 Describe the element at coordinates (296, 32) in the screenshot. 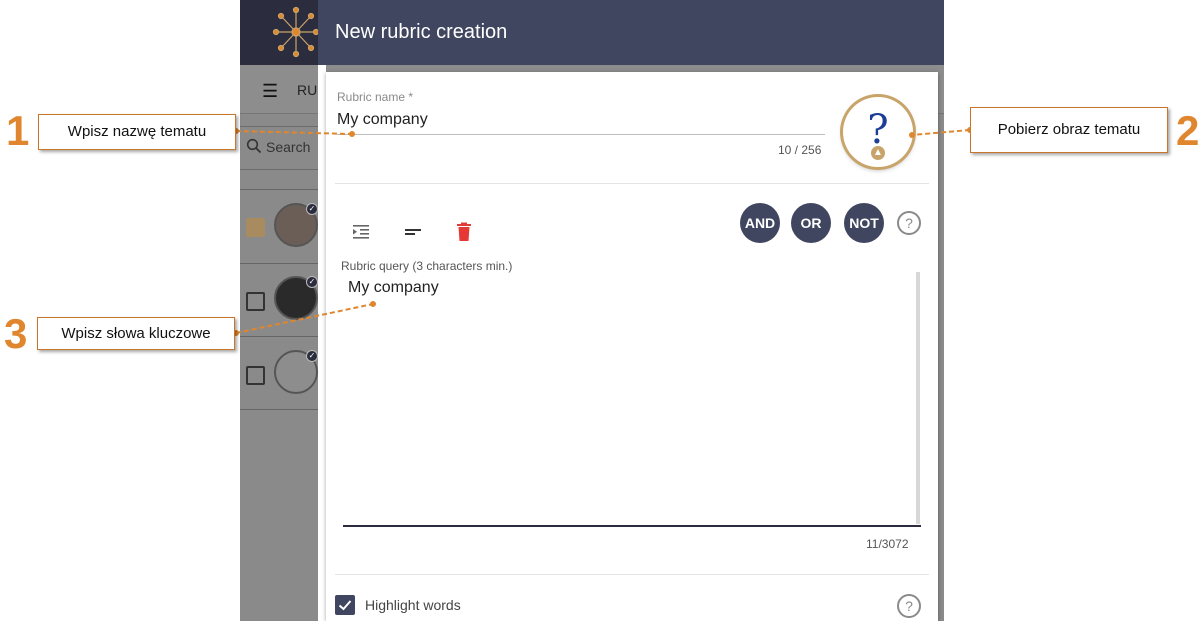

I see `app-logo-icon` at that location.